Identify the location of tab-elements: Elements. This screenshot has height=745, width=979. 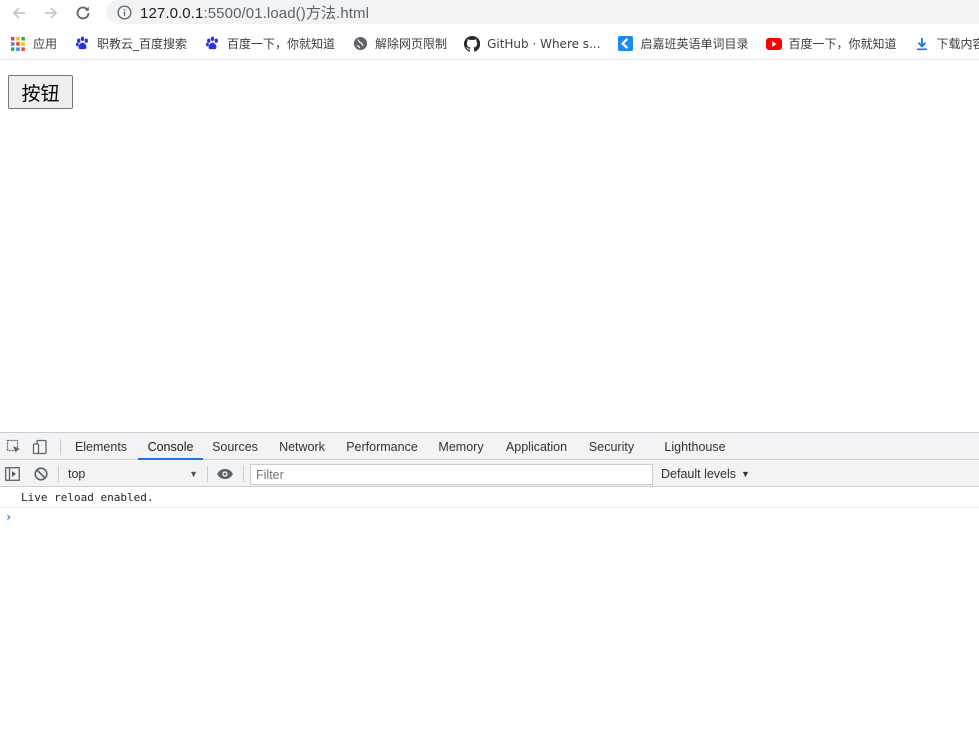
(101, 446).